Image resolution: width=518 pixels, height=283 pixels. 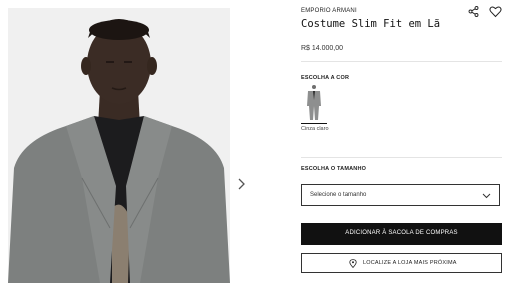 I want to click on color-name: Cinza claro, so click(x=315, y=129).